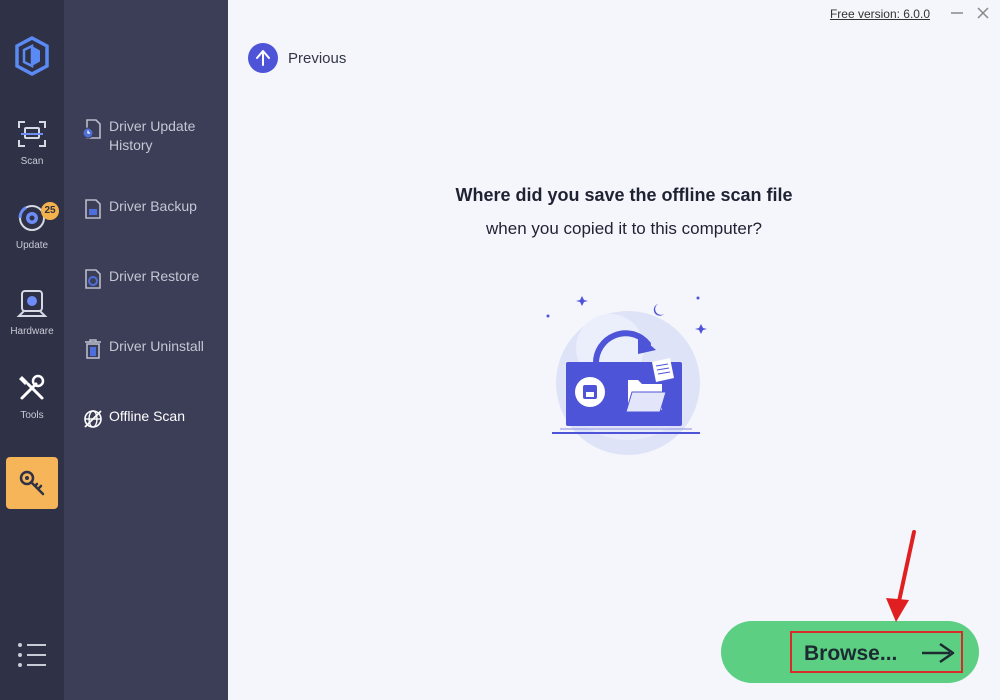  Describe the element at coordinates (50, 211) in the screenshot. I see `update-count-badge: 25` at that location.